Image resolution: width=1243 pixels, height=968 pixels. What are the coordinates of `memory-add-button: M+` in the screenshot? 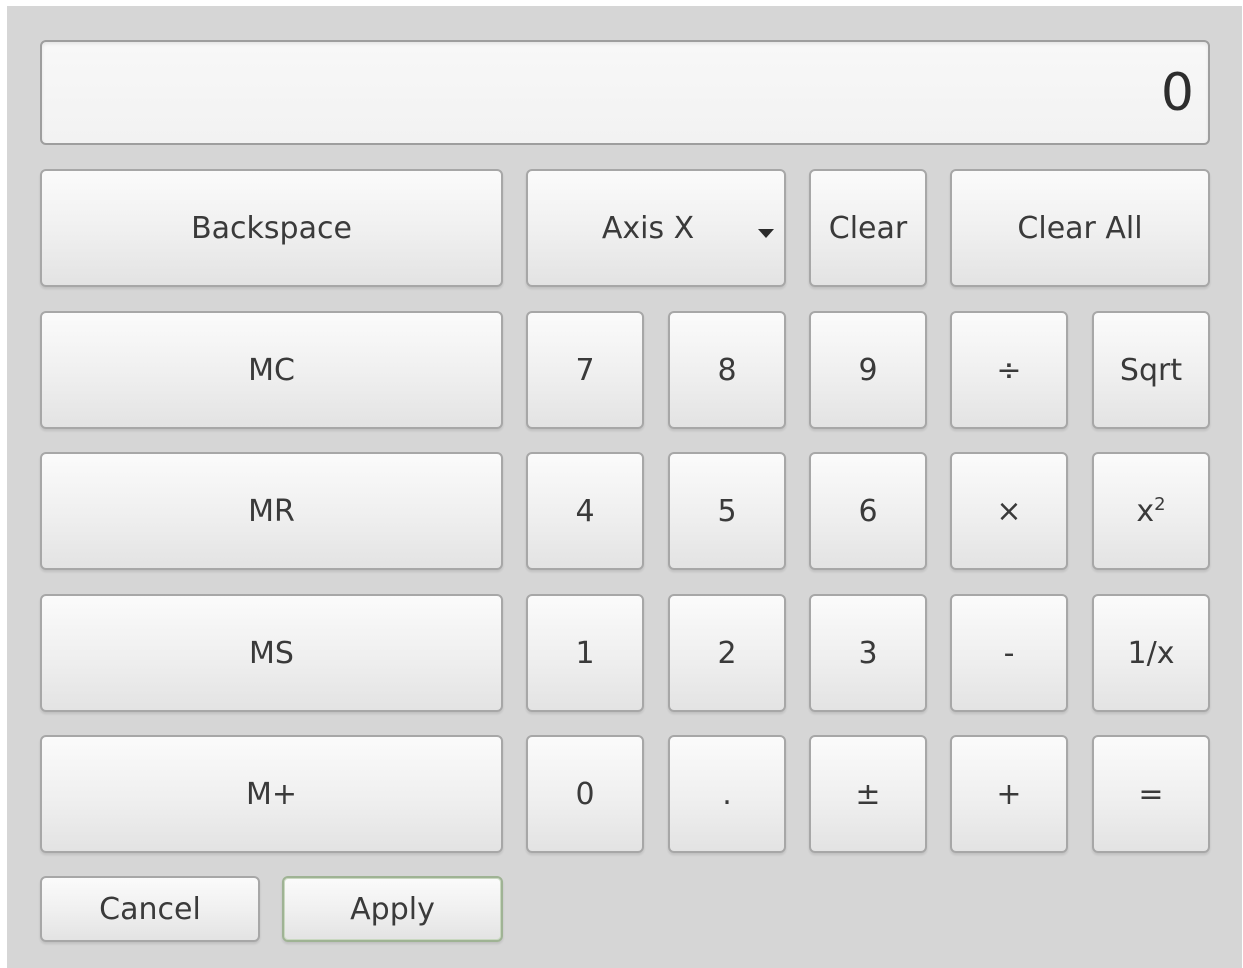 It's located at (271, 794).